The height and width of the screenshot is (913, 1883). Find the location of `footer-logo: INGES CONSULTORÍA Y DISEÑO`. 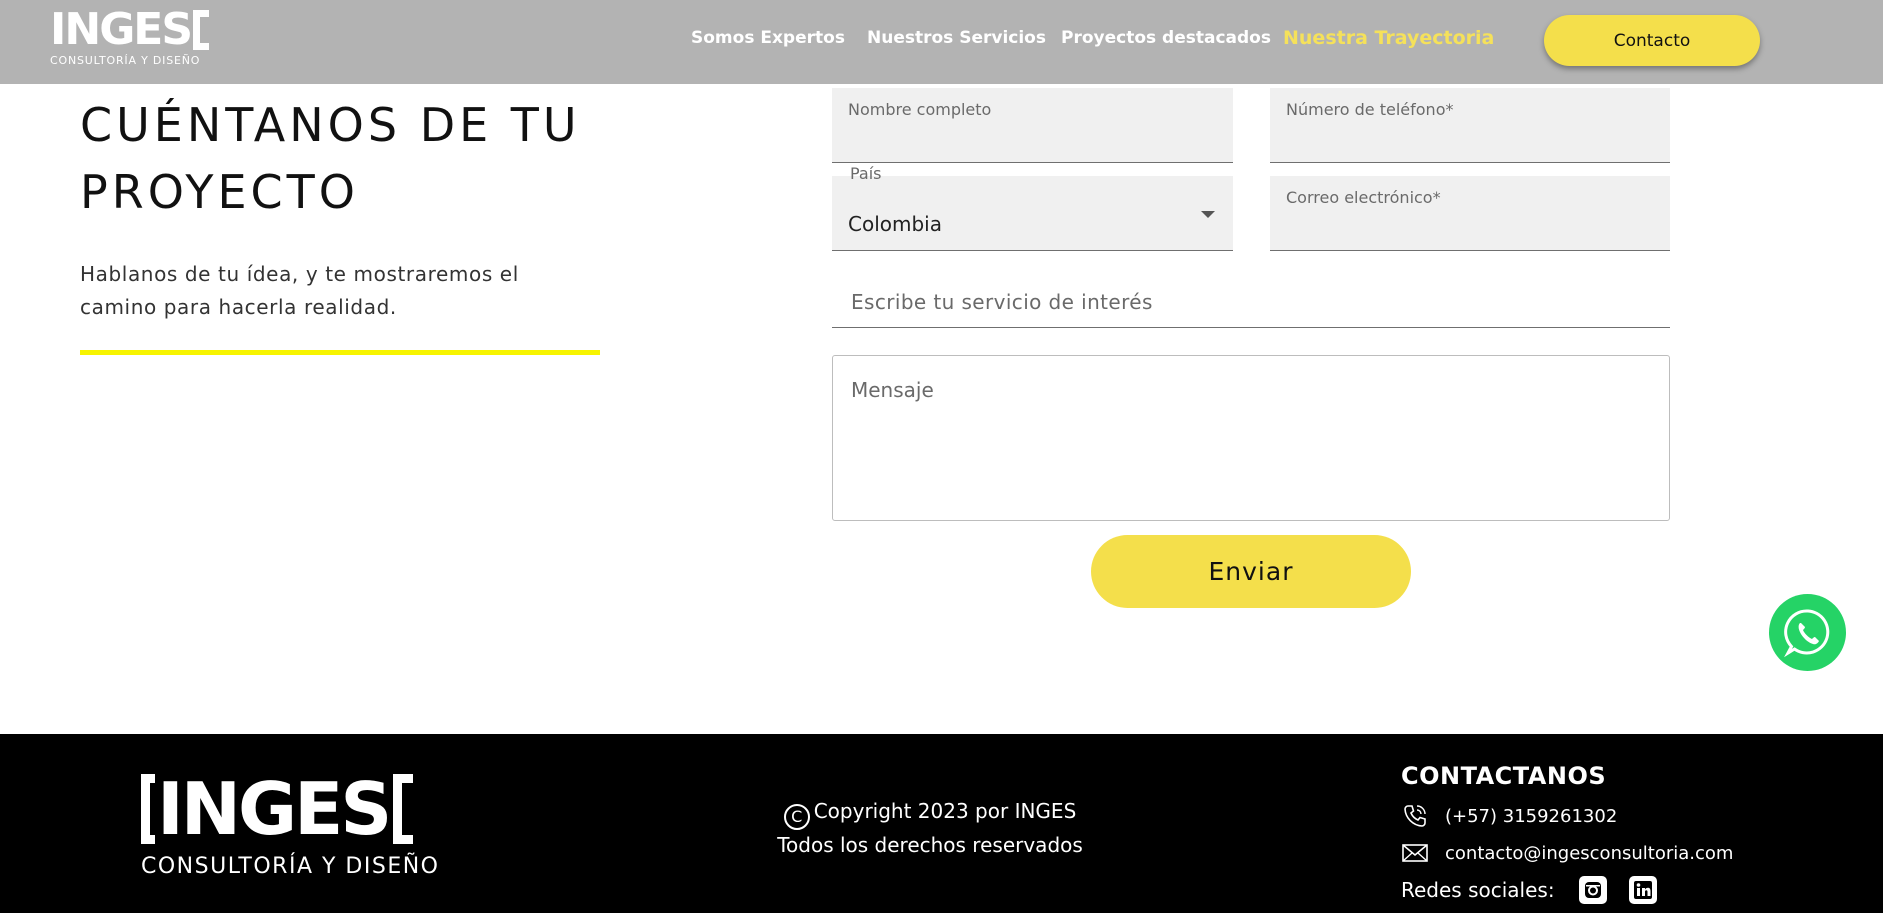

footer-logo: INGES CONSULTORÍA Y DISEÑO is located at coordinates (290, 823).